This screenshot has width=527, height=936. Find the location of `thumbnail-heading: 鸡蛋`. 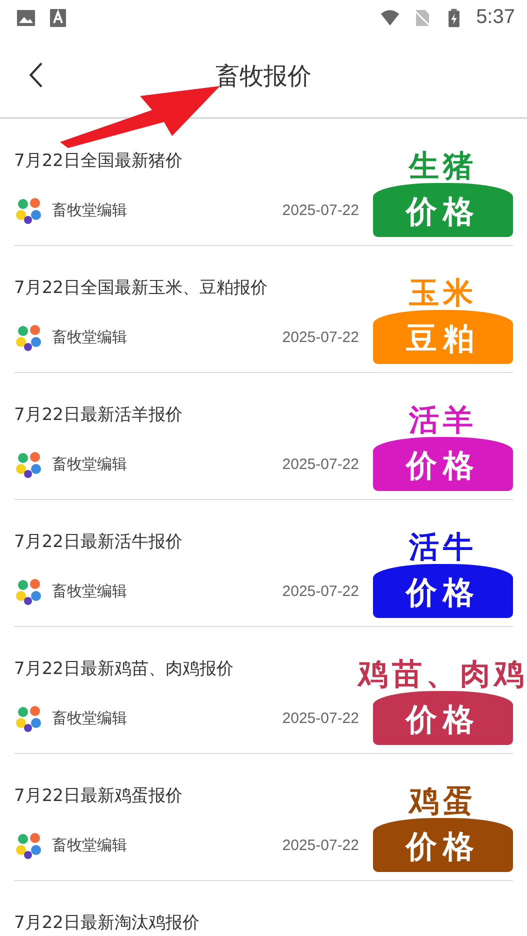

thumbnail-heading: 鸡蛋 is located at coordinates (443, 802).